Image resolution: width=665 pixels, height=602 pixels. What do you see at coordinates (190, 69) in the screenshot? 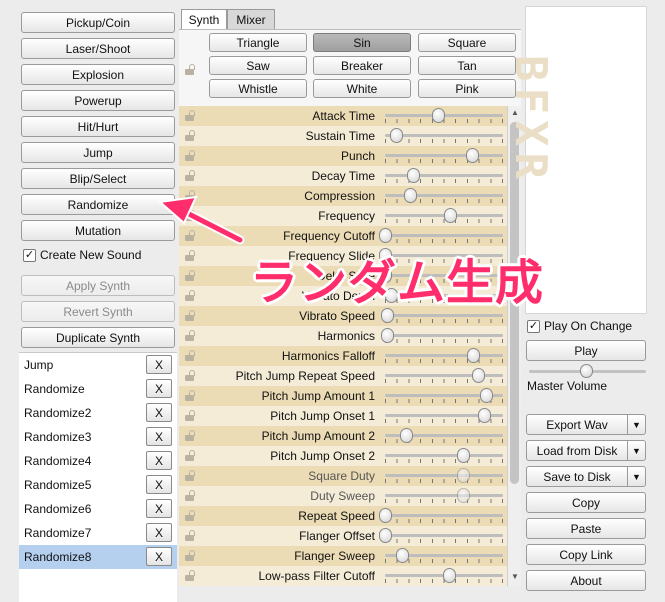
I see `waveform-lock-icon` at bounding box center [190, 69].